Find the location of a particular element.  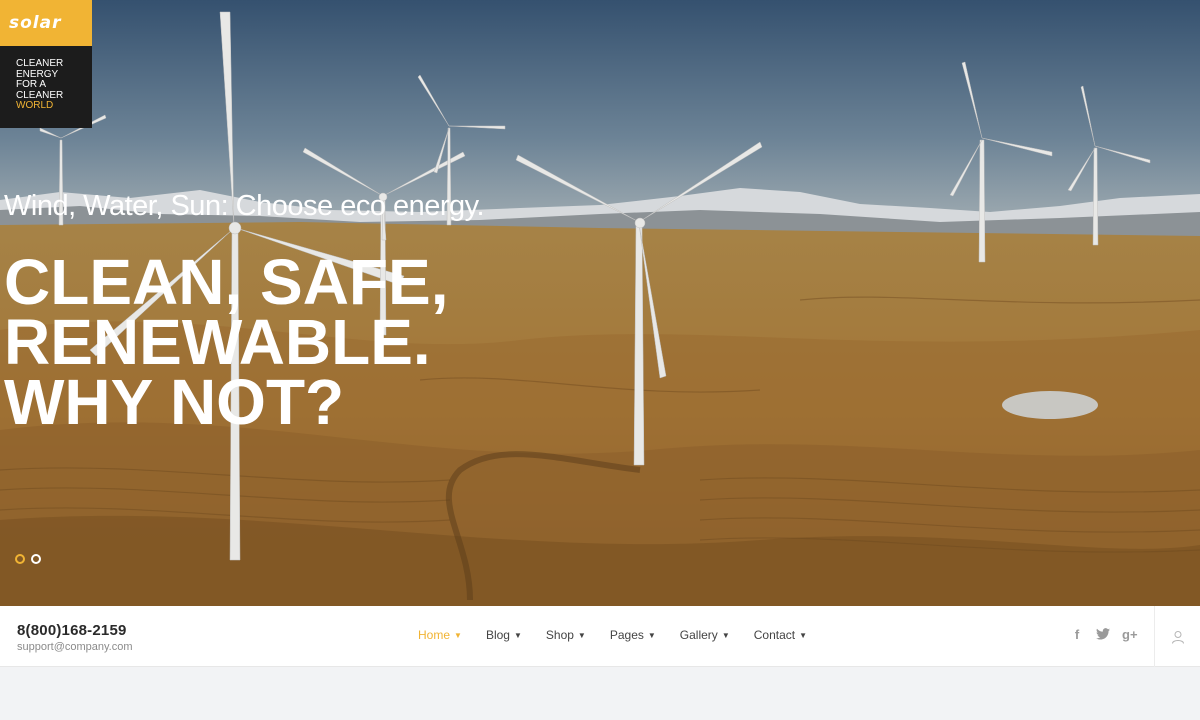

hero-title-line: RENEWABLE. is located at coordinates (217, 342).